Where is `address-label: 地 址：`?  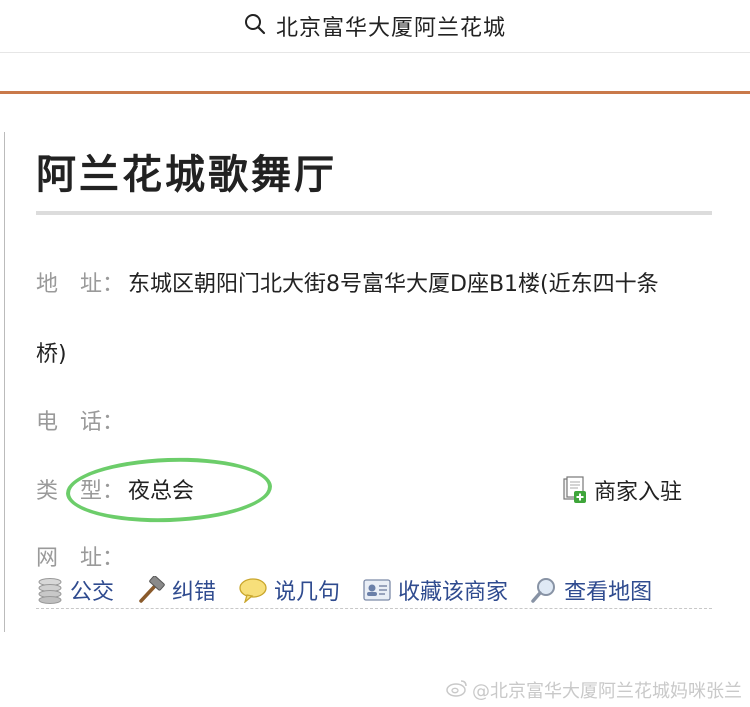 address-label: 地 址： is located at coordinates (80, 284).